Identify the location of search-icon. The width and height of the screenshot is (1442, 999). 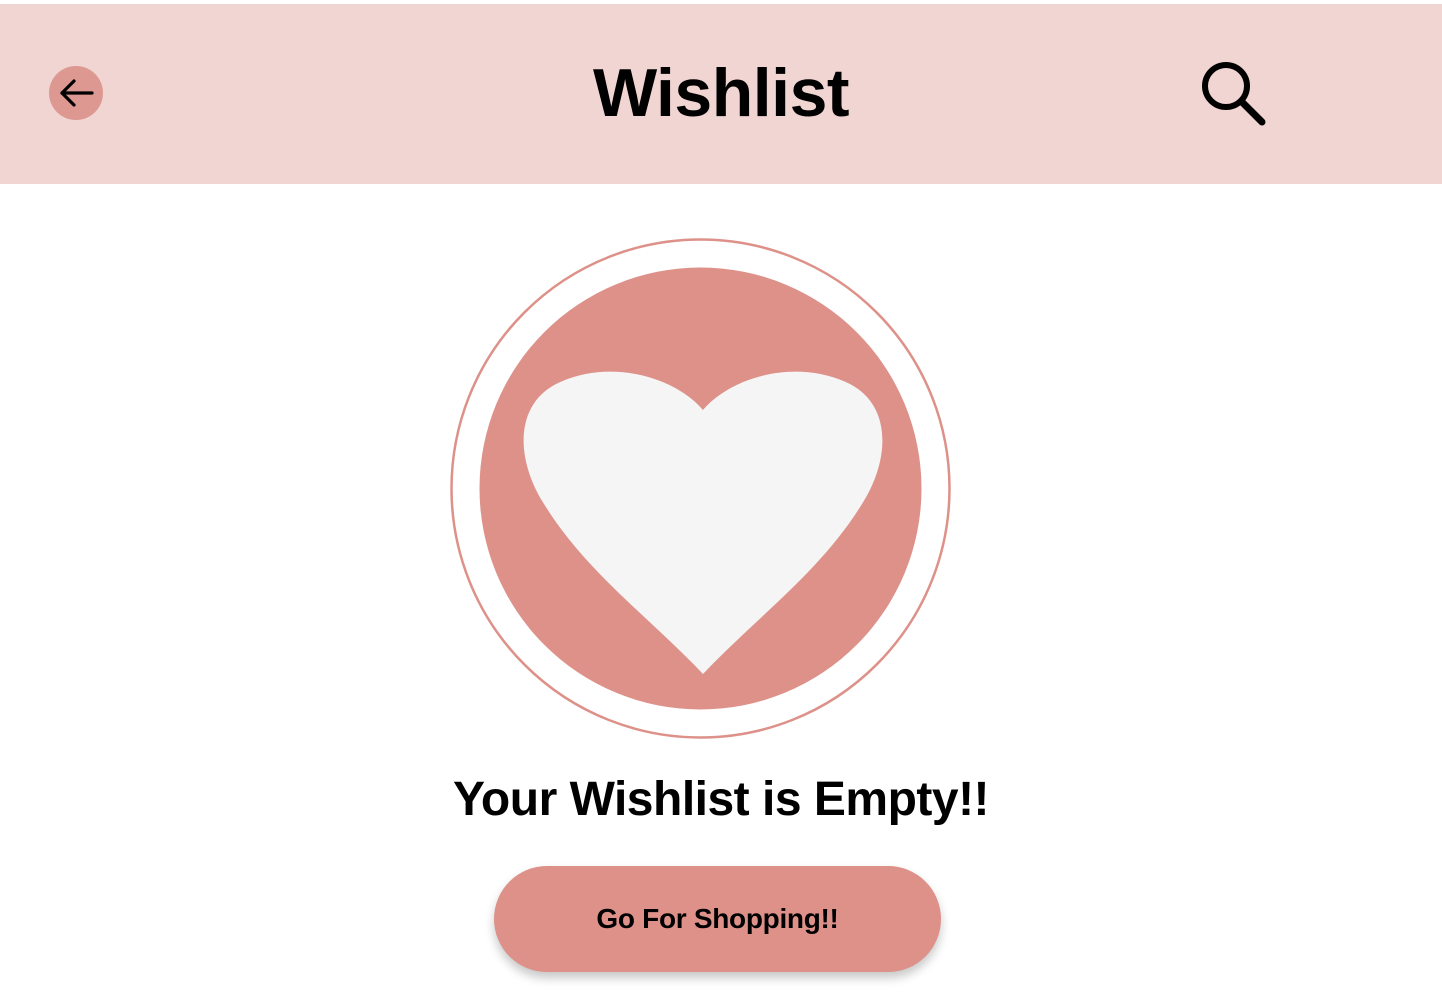
(1234, 94).